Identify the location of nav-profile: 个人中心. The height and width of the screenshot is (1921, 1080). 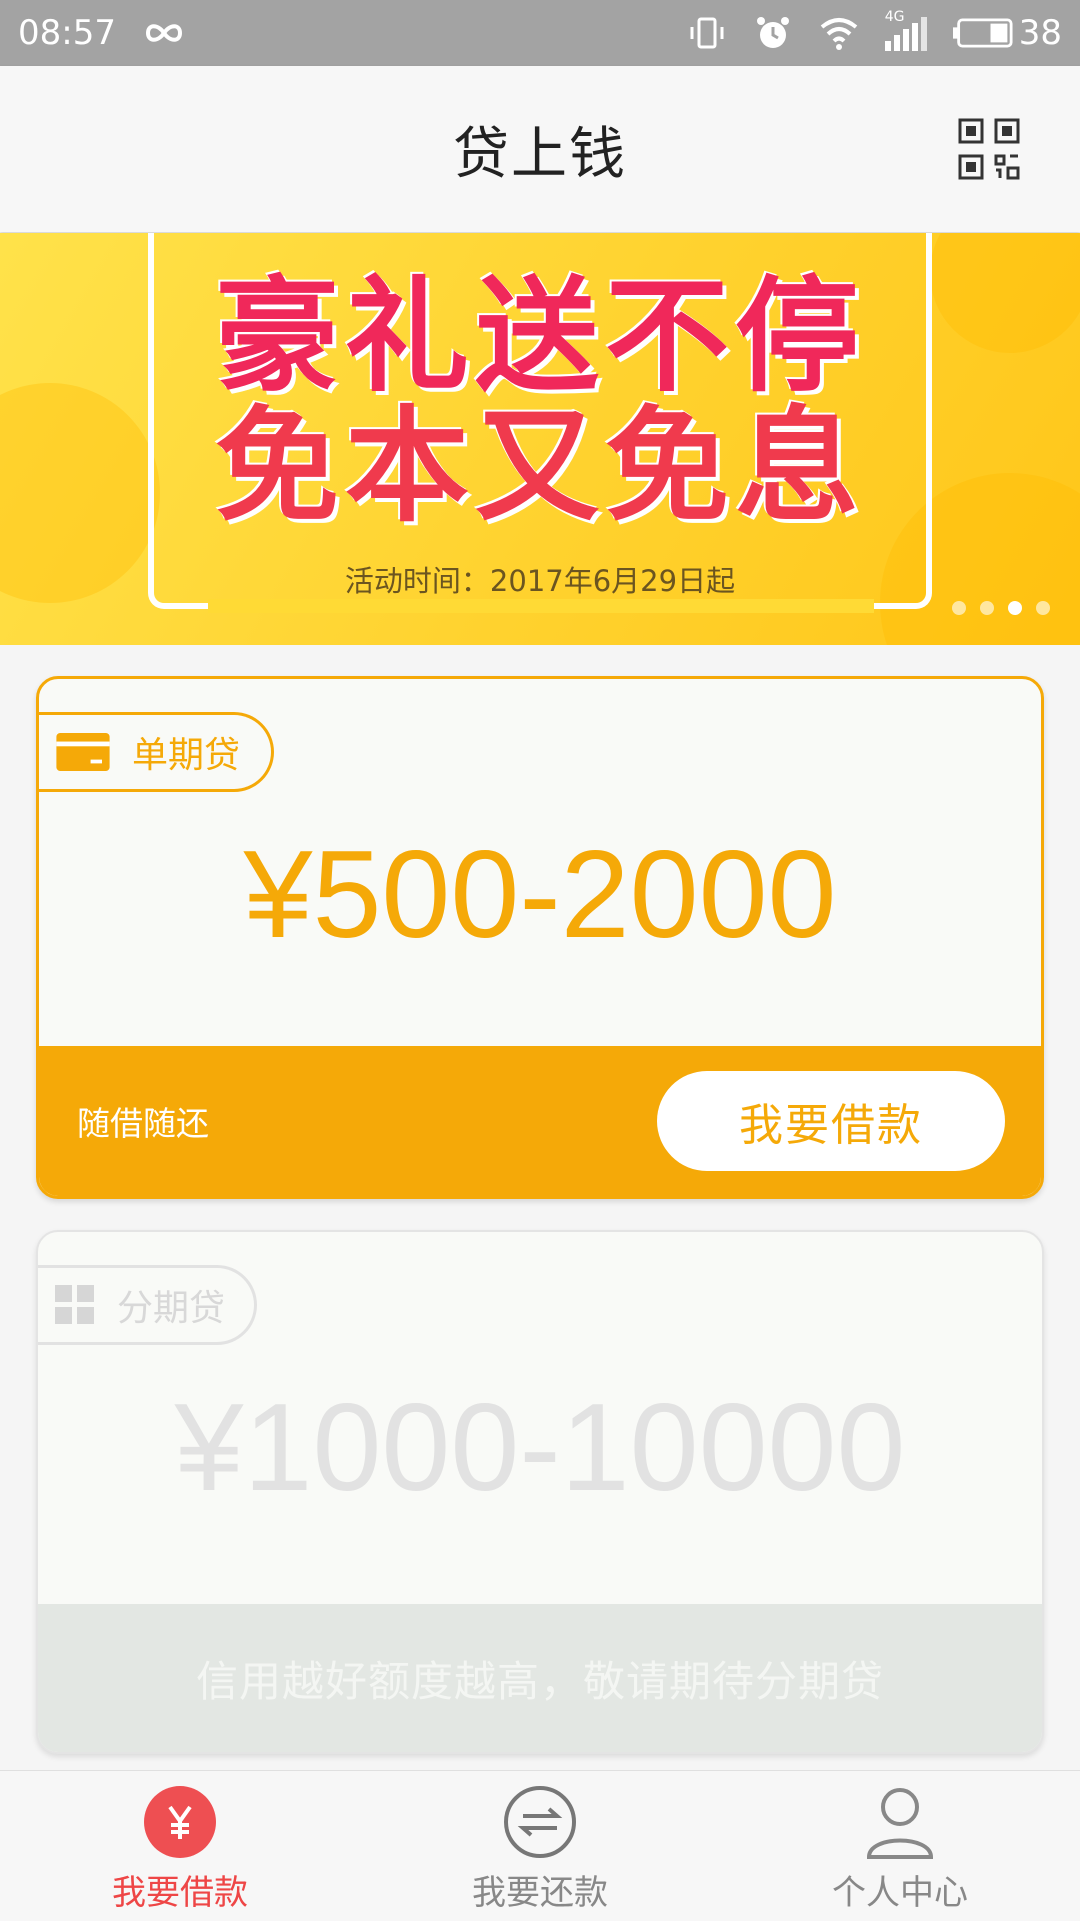
(900, 1846).